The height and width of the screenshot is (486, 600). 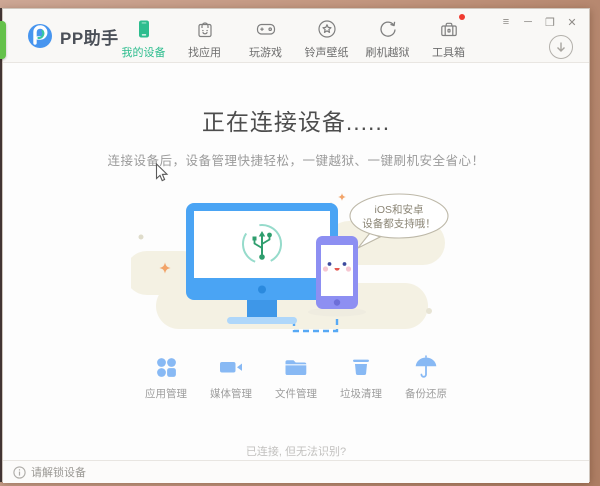 What do you see at coordinates (448, 53) in the screenshot?
I see `tab-label: 工具箱` at bounding box center [448, 53].